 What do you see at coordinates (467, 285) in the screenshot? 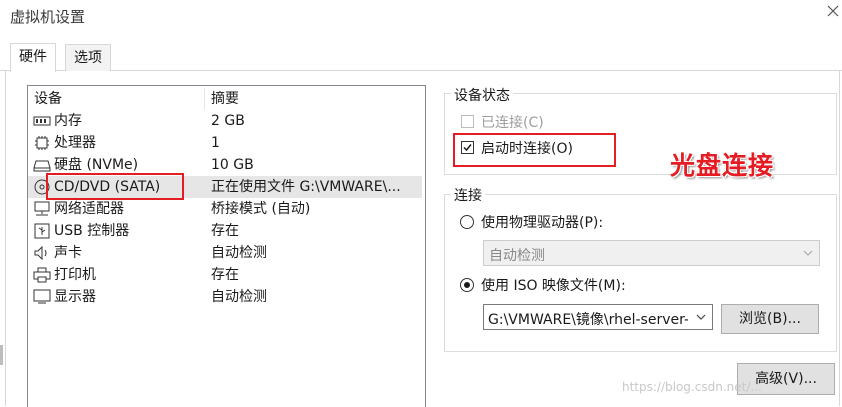
I see `iso-image-radio` at bounding box center [467, 285].